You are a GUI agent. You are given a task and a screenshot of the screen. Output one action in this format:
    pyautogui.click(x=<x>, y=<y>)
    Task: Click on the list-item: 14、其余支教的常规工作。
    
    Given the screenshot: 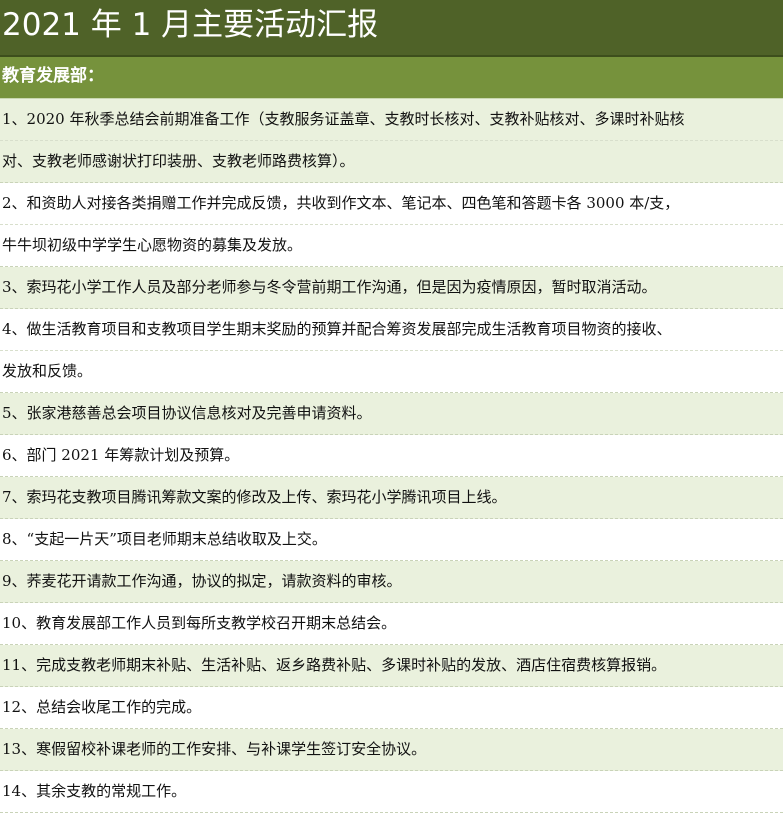 What is the action you would take?
    pyautogui.click(x=391, y=792)
    